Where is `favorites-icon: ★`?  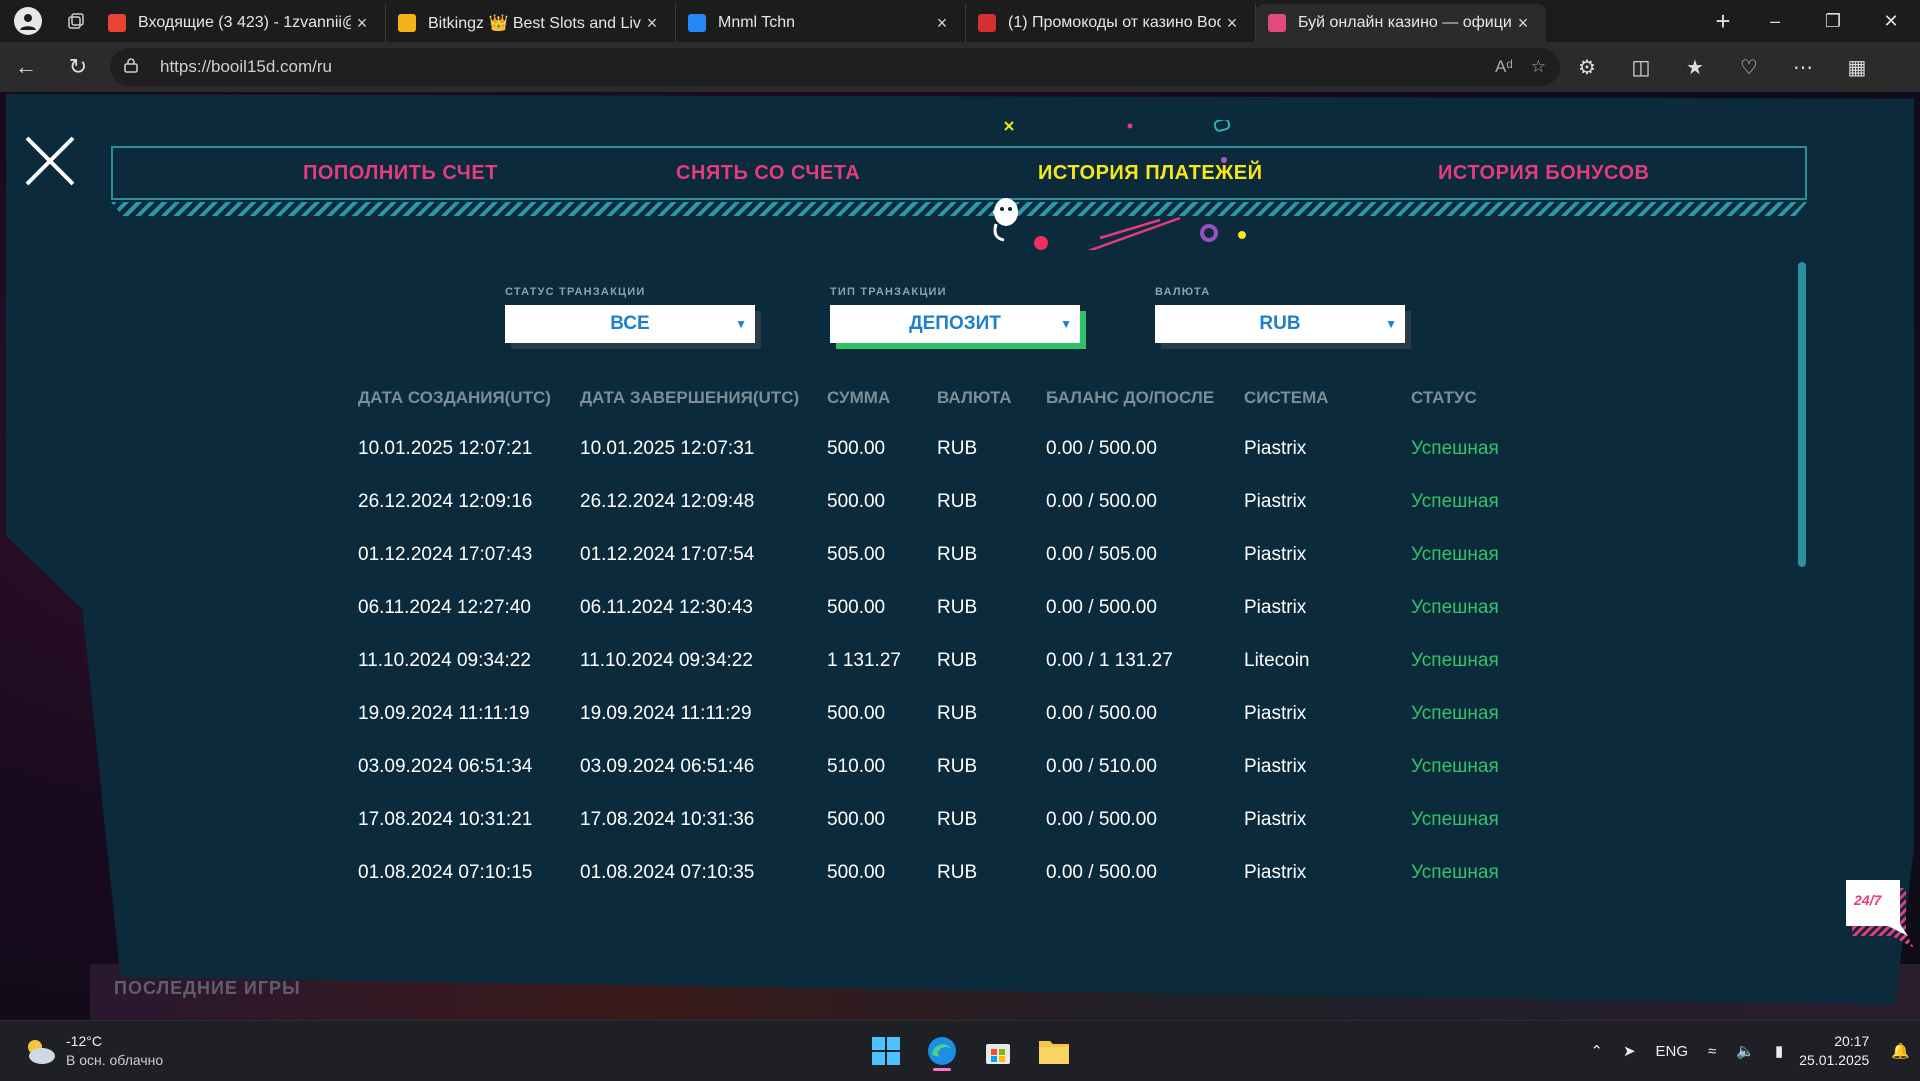
favorites-icon: ★ is located at coordinates (1695, 67).